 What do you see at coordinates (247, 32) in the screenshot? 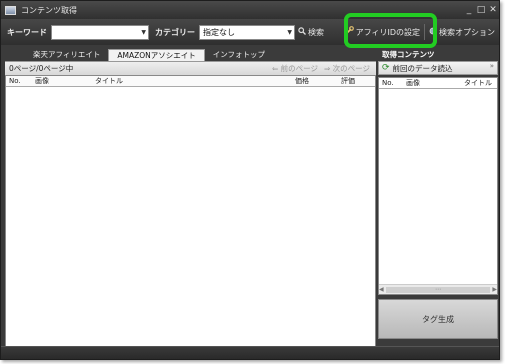
I see `category-select: 指定なし ▼` at bounding box center [247, 32].